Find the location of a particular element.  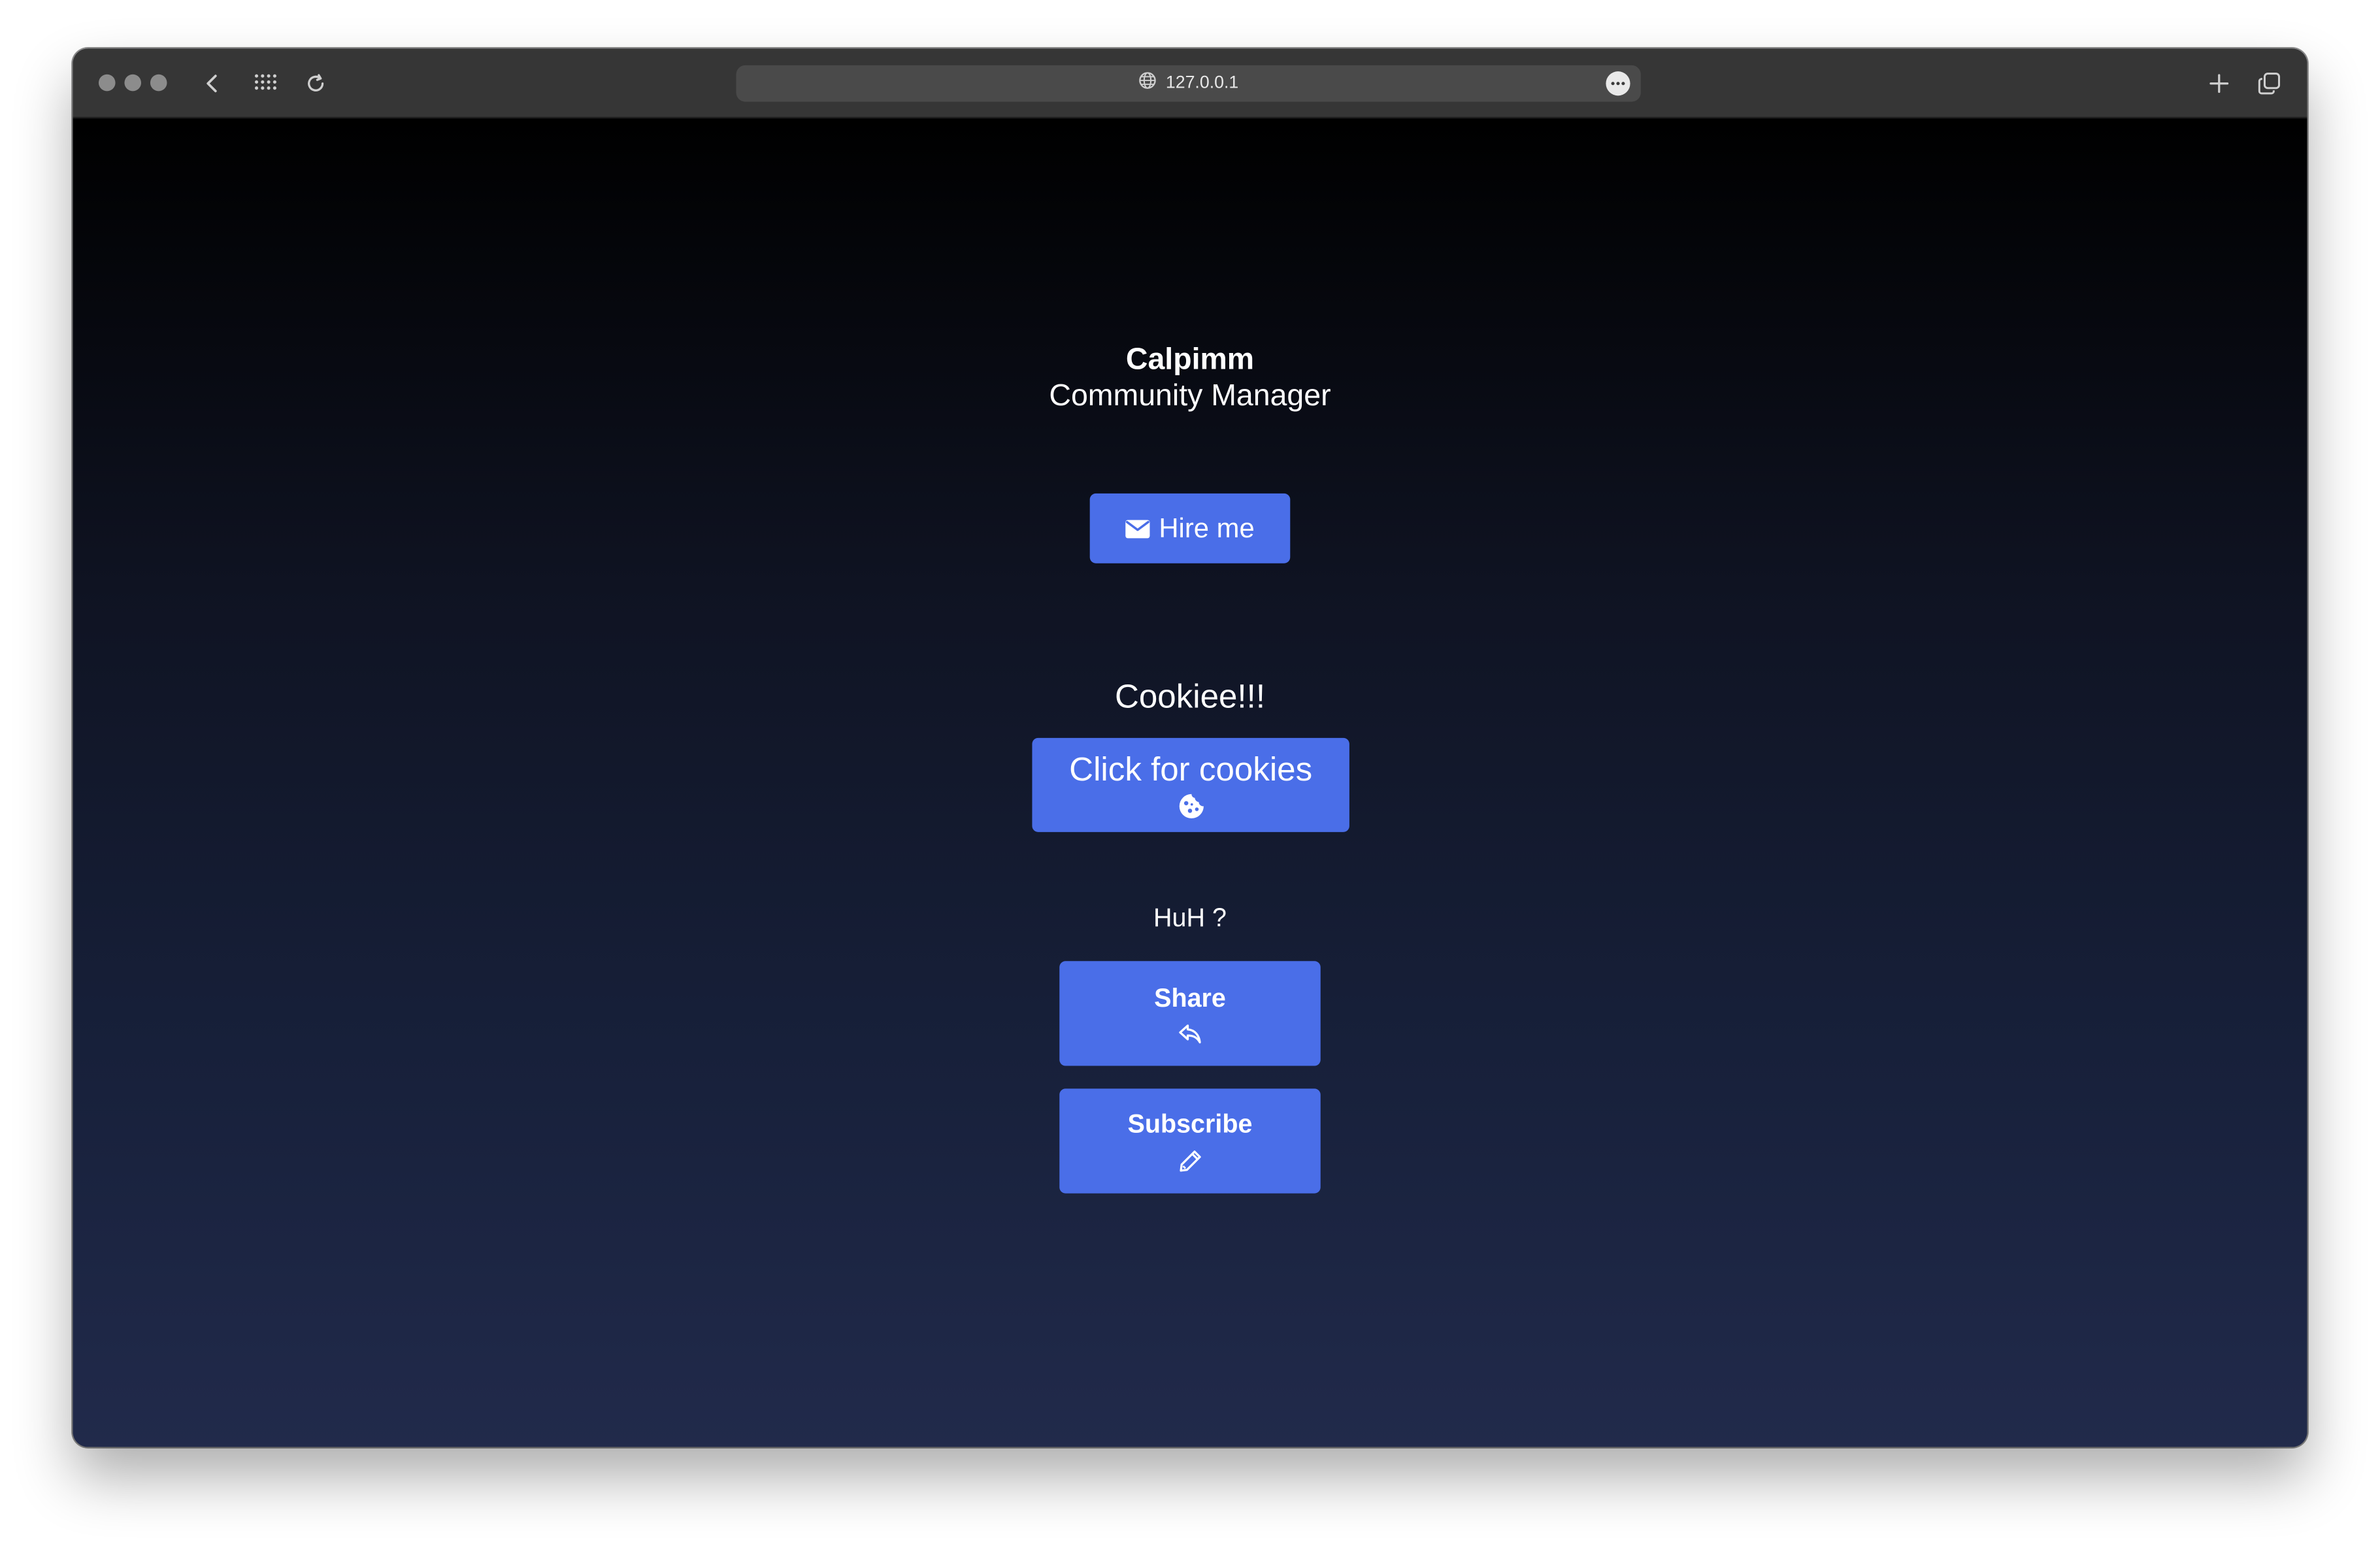

share-label: Share is located at coordinates (1190, 998).